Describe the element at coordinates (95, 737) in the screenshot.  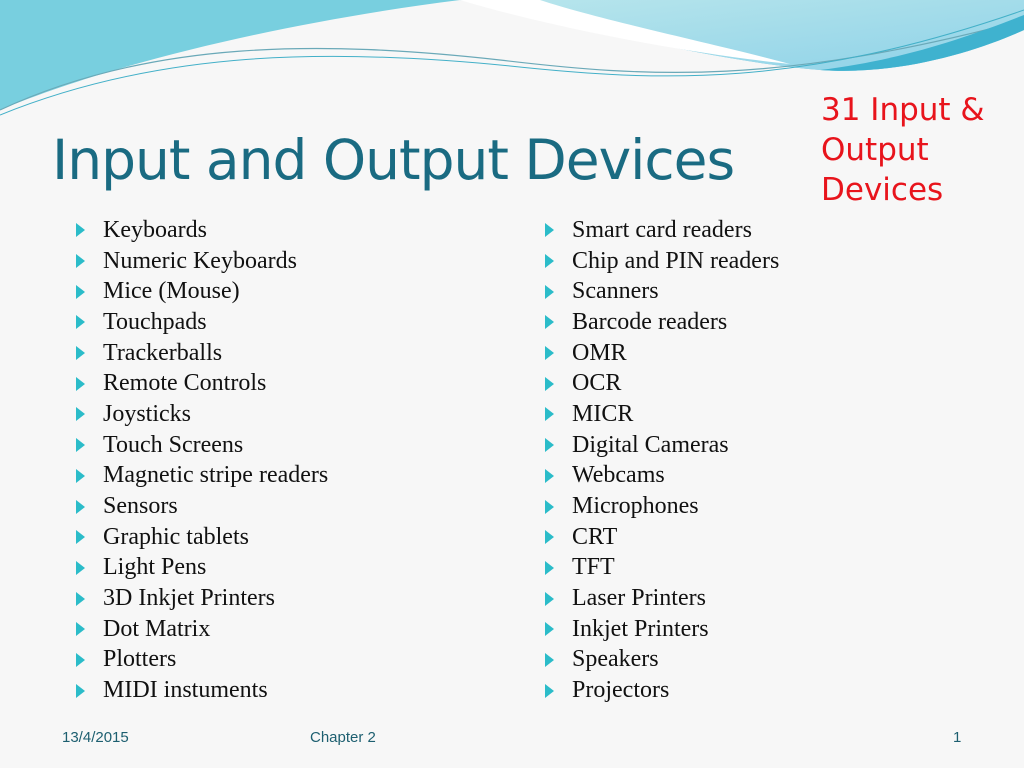
I see `footer-date: 13/4/2015` at that location.